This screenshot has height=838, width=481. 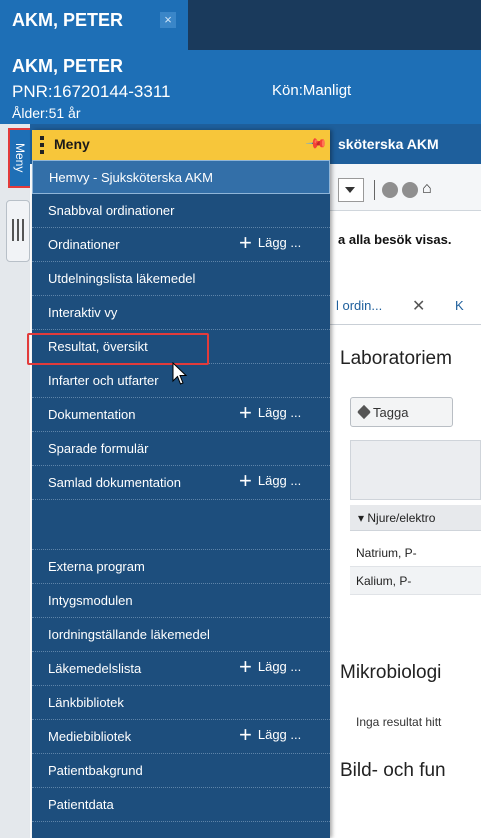 I want to click on menu-item-label: Samlad dokumentation, so click(x=114, y=482).